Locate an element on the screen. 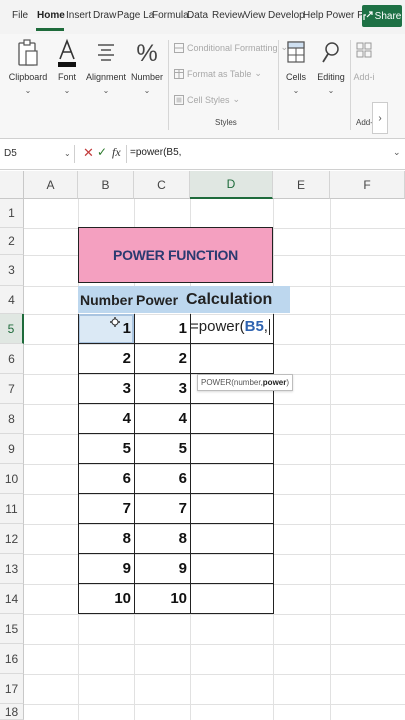 Image resolution: width=405 pixels, height=720 pixels. tab-insert: Insert is located at coordinates (78, 15).